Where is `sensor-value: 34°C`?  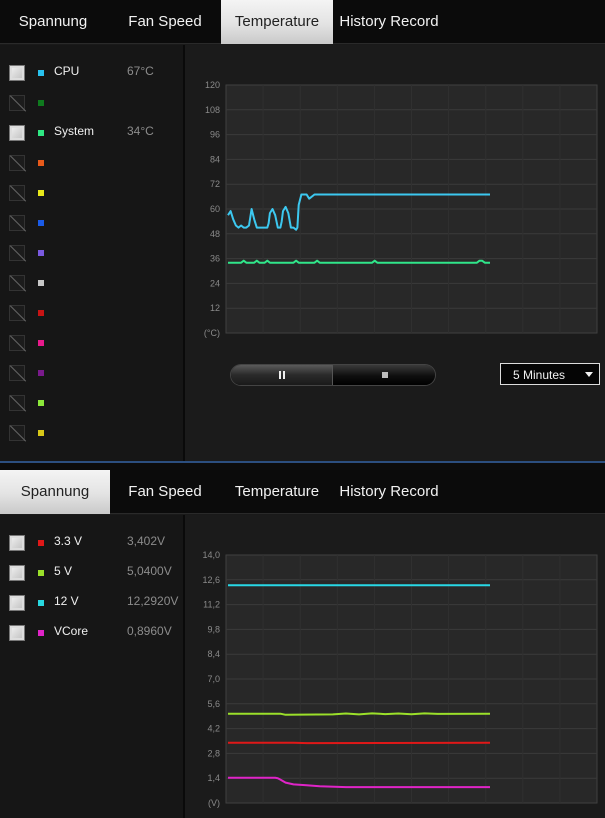
sensor-value: 34°C is located at coordinates (140, 131).